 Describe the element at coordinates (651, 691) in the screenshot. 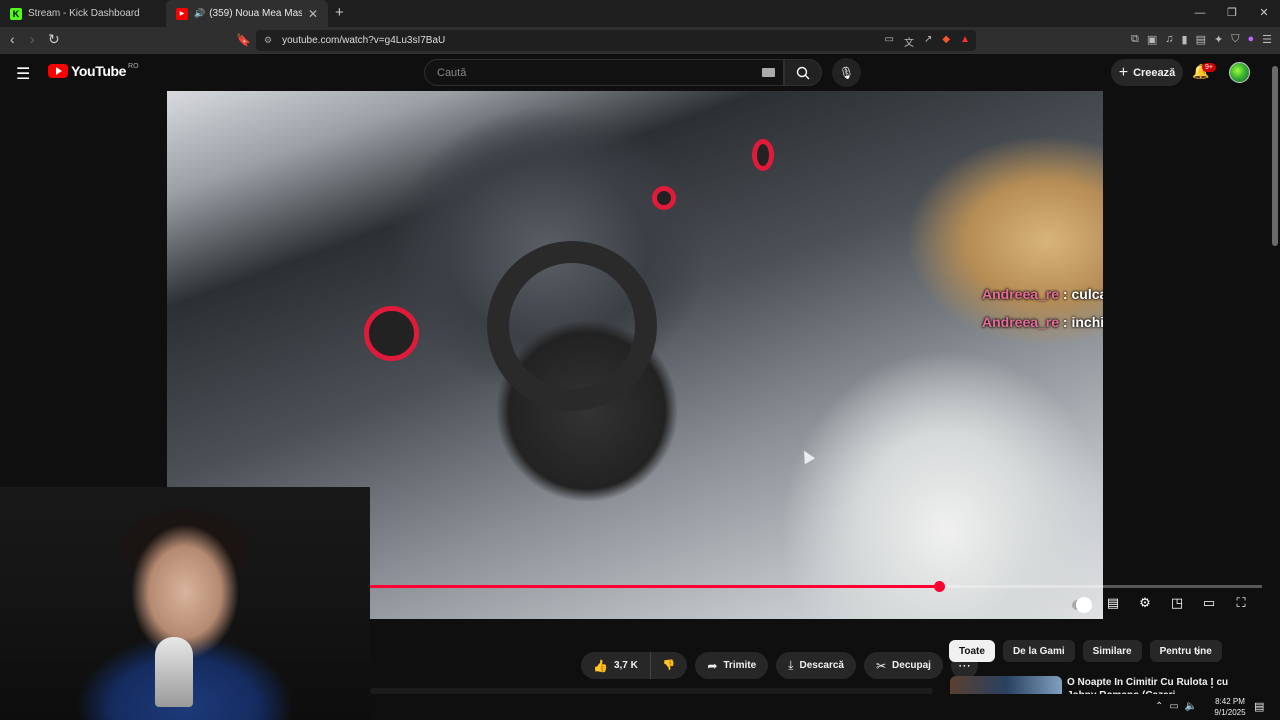

I see `description-collapsed` at that location.